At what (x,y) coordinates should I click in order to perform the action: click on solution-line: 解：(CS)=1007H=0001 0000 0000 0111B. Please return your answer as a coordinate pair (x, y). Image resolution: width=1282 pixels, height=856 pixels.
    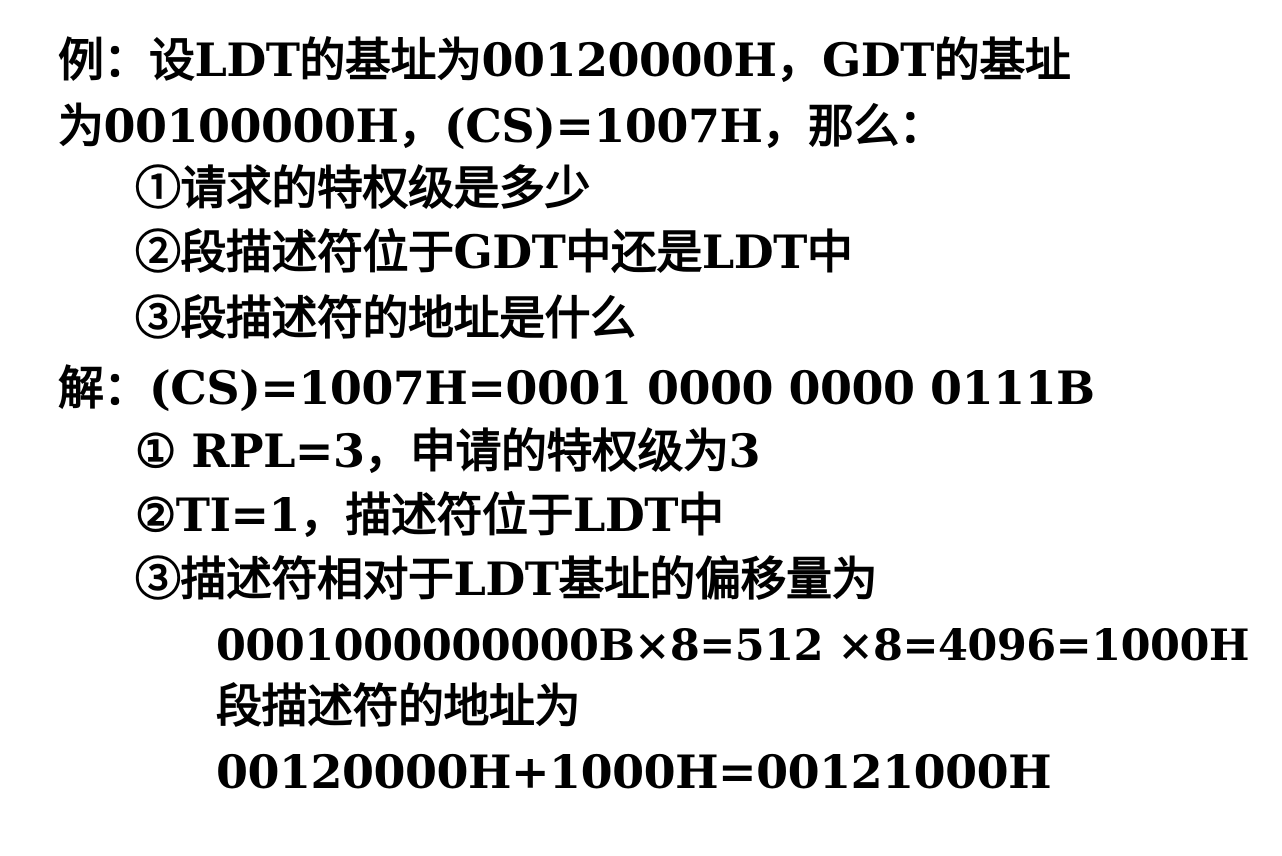
    Looking at the image, I should click on (576, 388).